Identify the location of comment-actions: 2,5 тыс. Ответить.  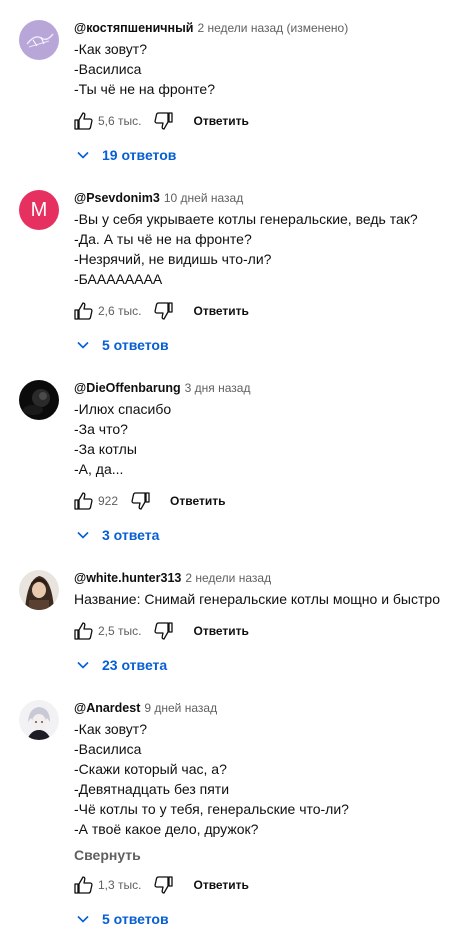
(160, 631).